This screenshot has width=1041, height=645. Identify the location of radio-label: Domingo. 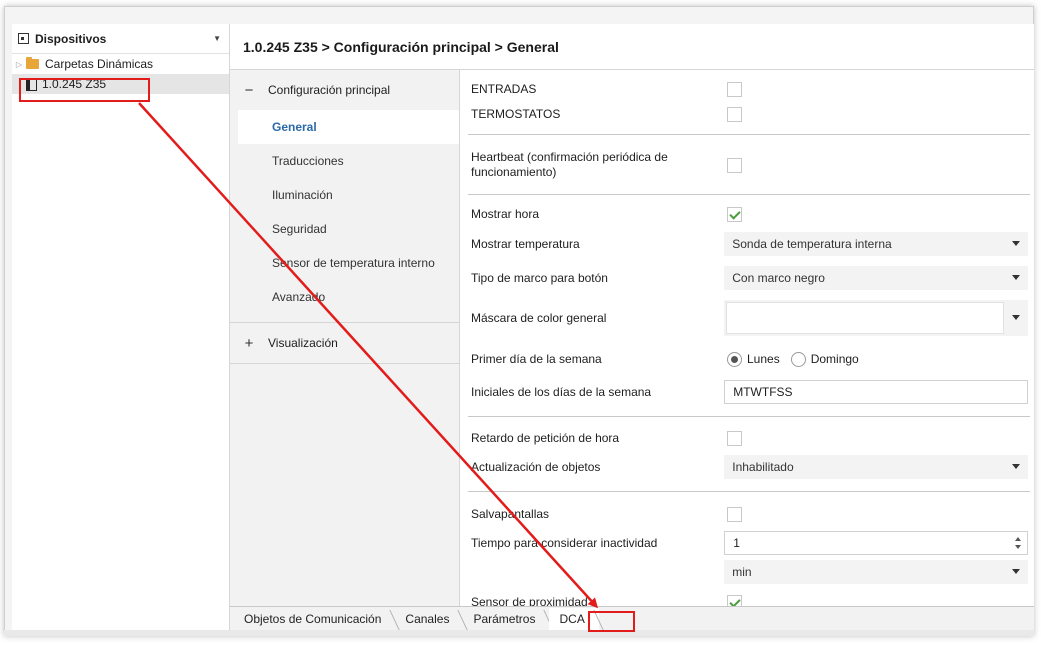
(834, 359).